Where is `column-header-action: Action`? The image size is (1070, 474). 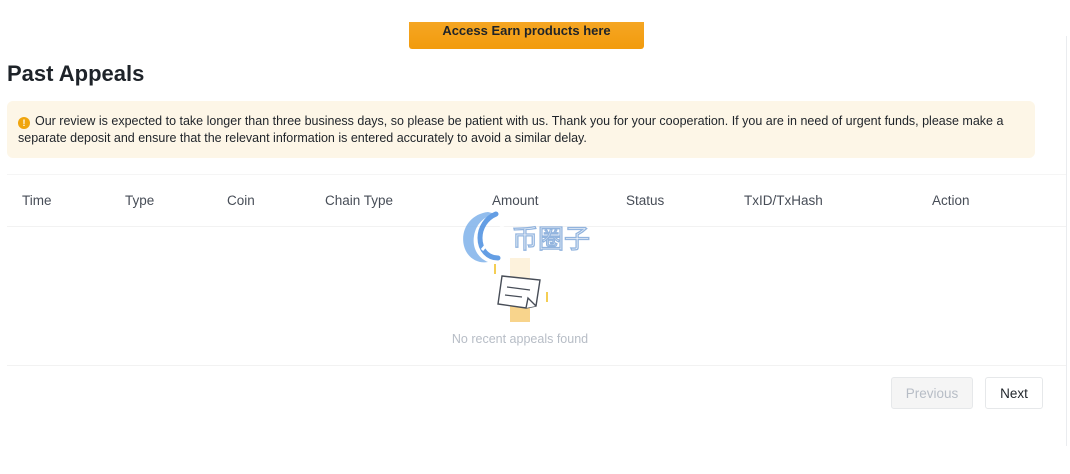
column-header-action: Action is located at coordinates (951, 200).